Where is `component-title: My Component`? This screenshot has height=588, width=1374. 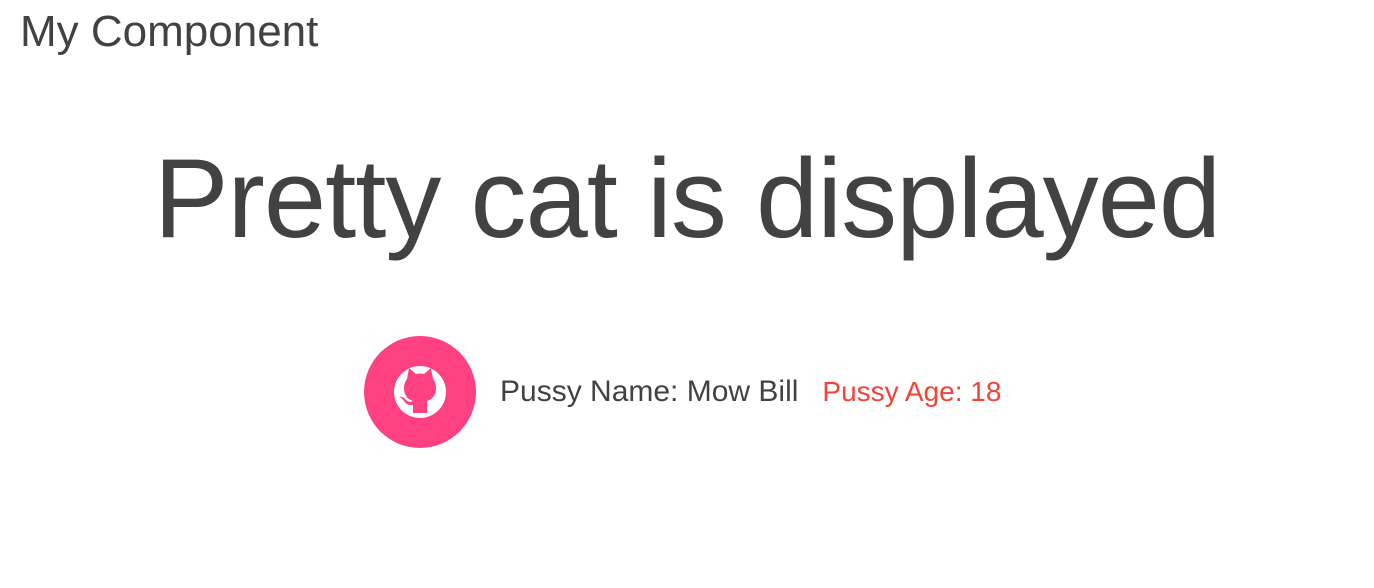
component-title: My Component is located at coordinates (169, 31).